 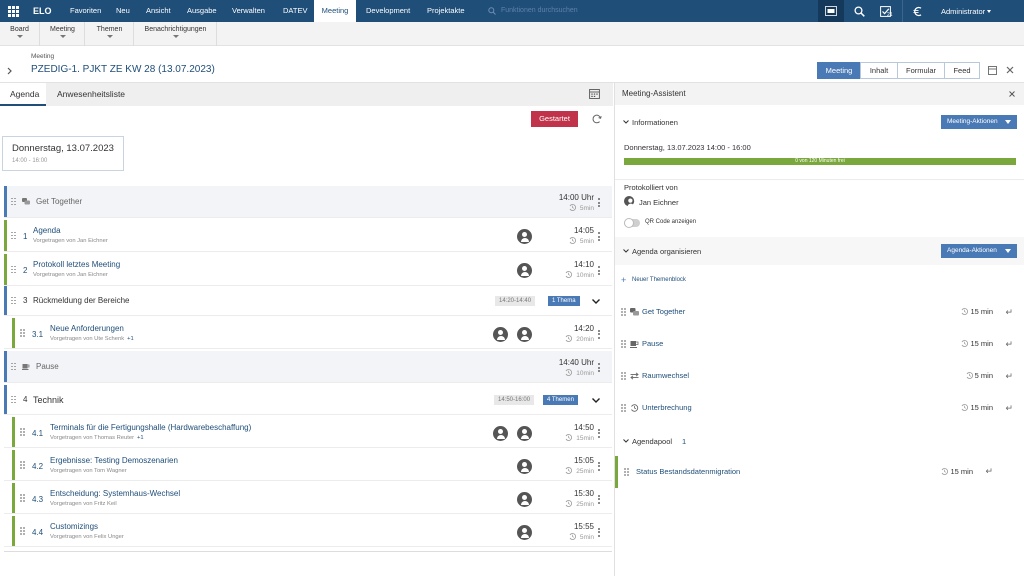 I want to click on agenda-row-block: Get Together 14:00 Uhr 5min, so click(x=308, y=202).